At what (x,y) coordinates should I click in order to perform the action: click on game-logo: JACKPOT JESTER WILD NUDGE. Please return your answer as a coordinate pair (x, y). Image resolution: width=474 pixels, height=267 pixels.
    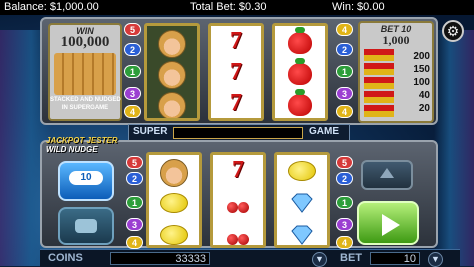
    Looking at the image, I should click on (85, 147).